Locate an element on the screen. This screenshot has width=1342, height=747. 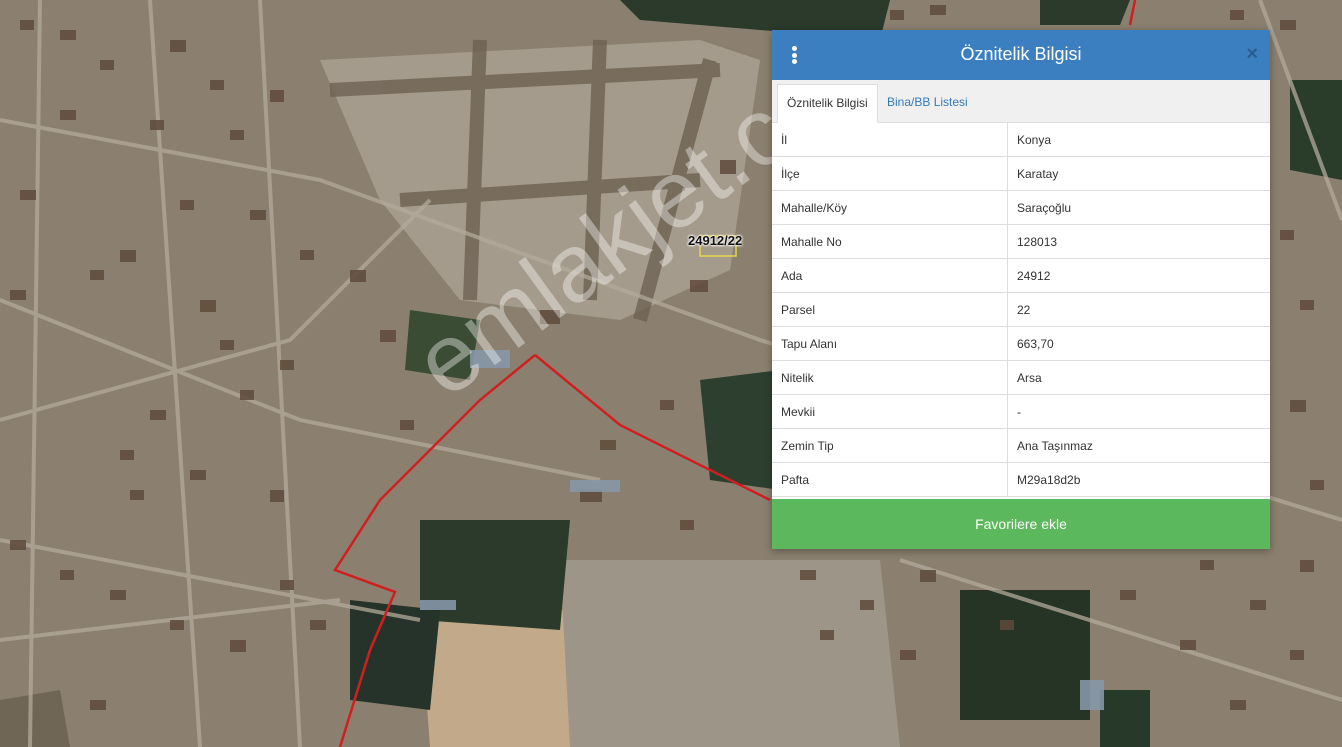
table-row: Pafta M29a18d2b is located at coordinates (1021, 479).